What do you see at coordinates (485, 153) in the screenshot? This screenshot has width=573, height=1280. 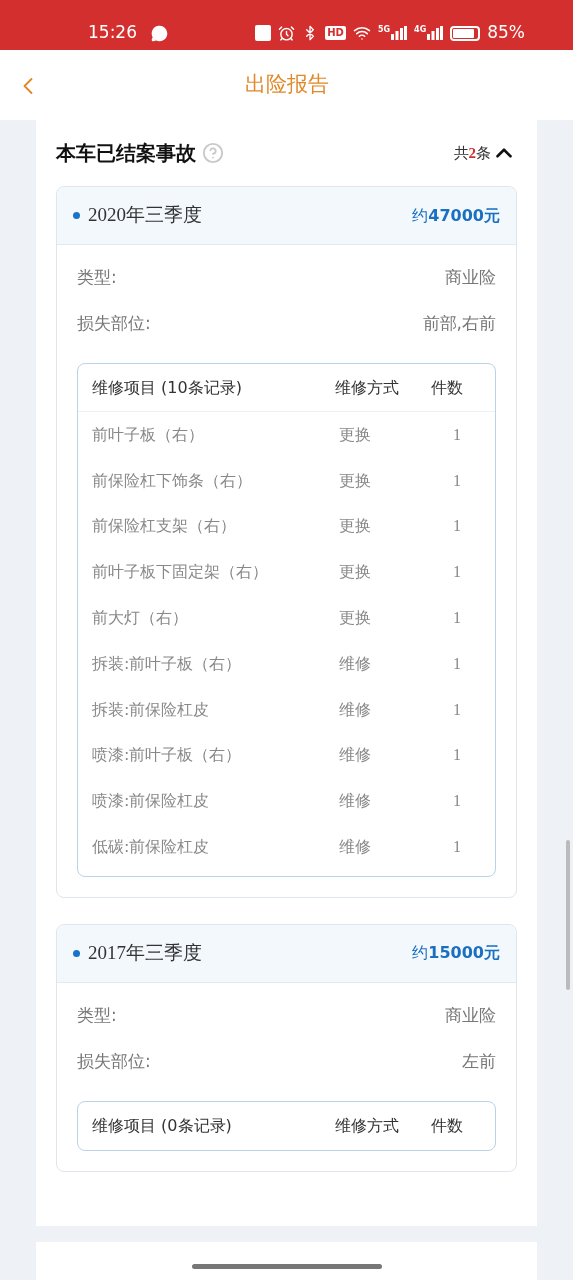 I see `collapse-toggle: 共2条` at bounding box center [485, 153].